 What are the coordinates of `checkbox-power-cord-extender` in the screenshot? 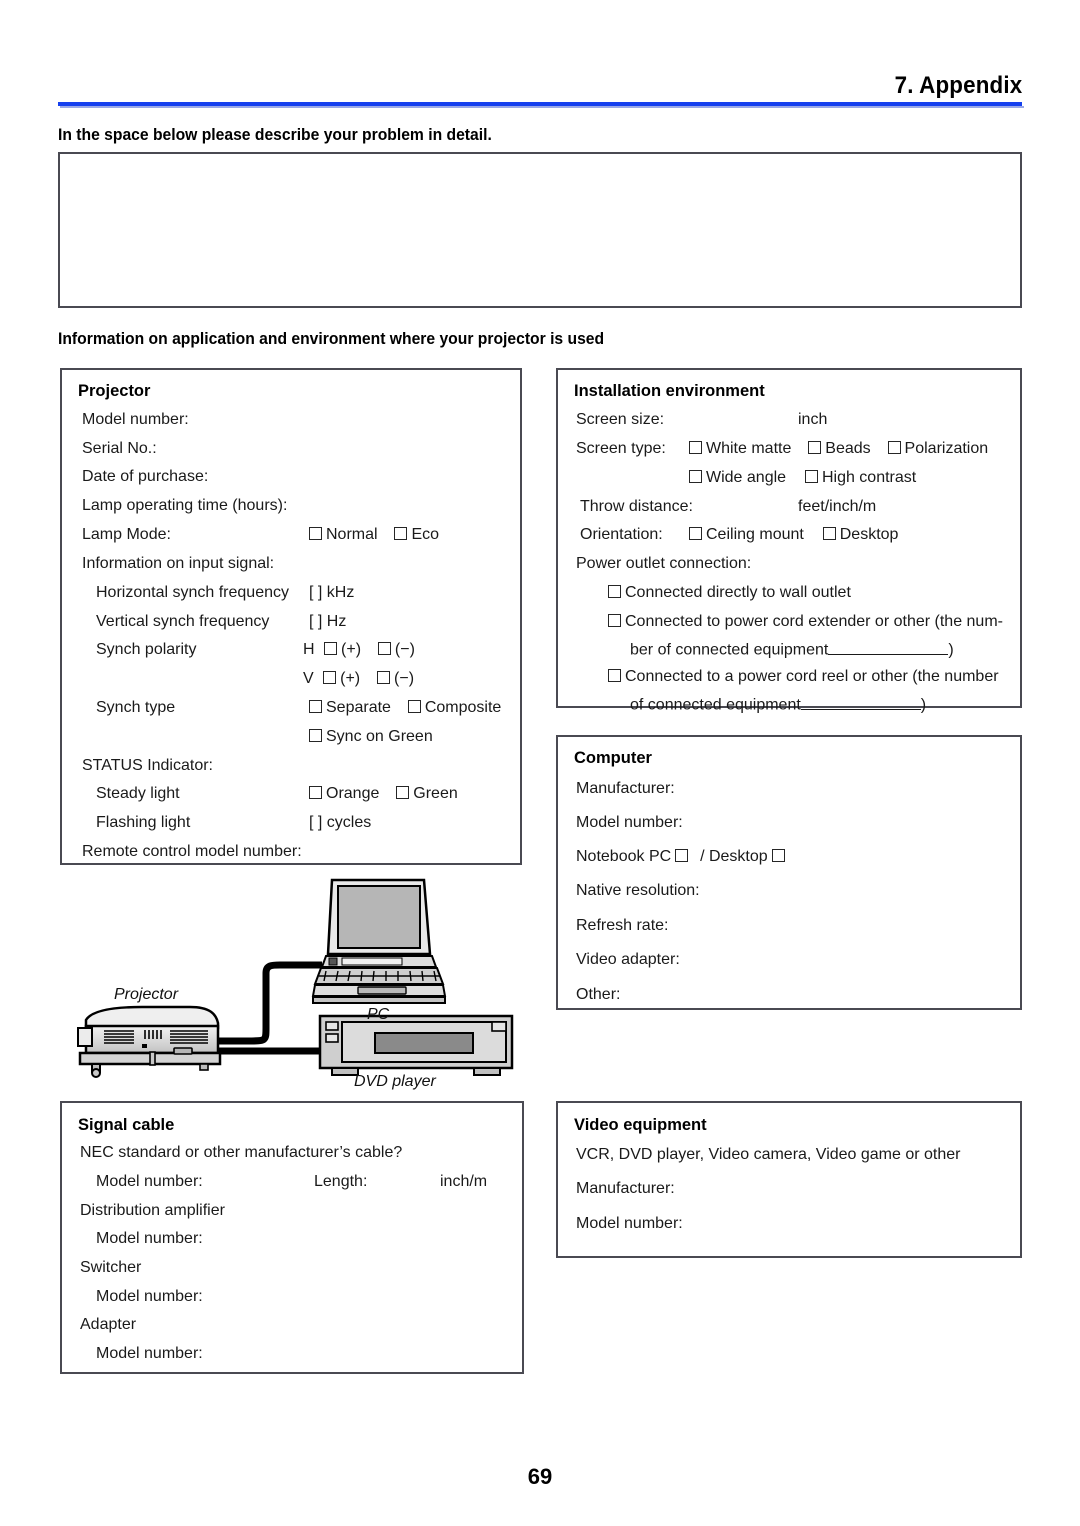 It's located at (614, 620).